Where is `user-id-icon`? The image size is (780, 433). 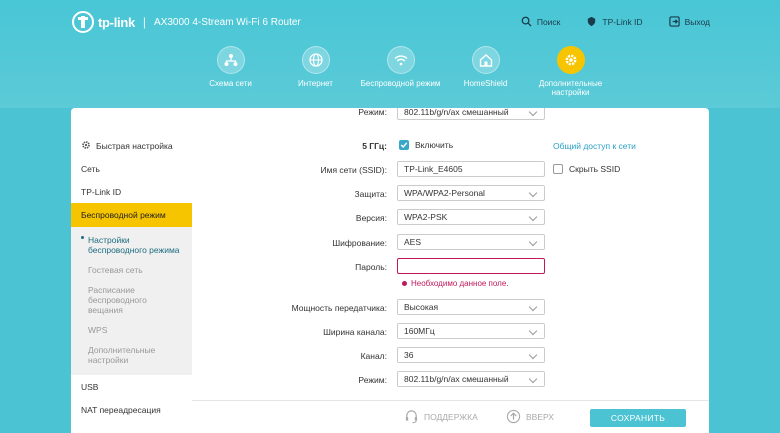 user-id-icon is located at coordinates (592, 21).